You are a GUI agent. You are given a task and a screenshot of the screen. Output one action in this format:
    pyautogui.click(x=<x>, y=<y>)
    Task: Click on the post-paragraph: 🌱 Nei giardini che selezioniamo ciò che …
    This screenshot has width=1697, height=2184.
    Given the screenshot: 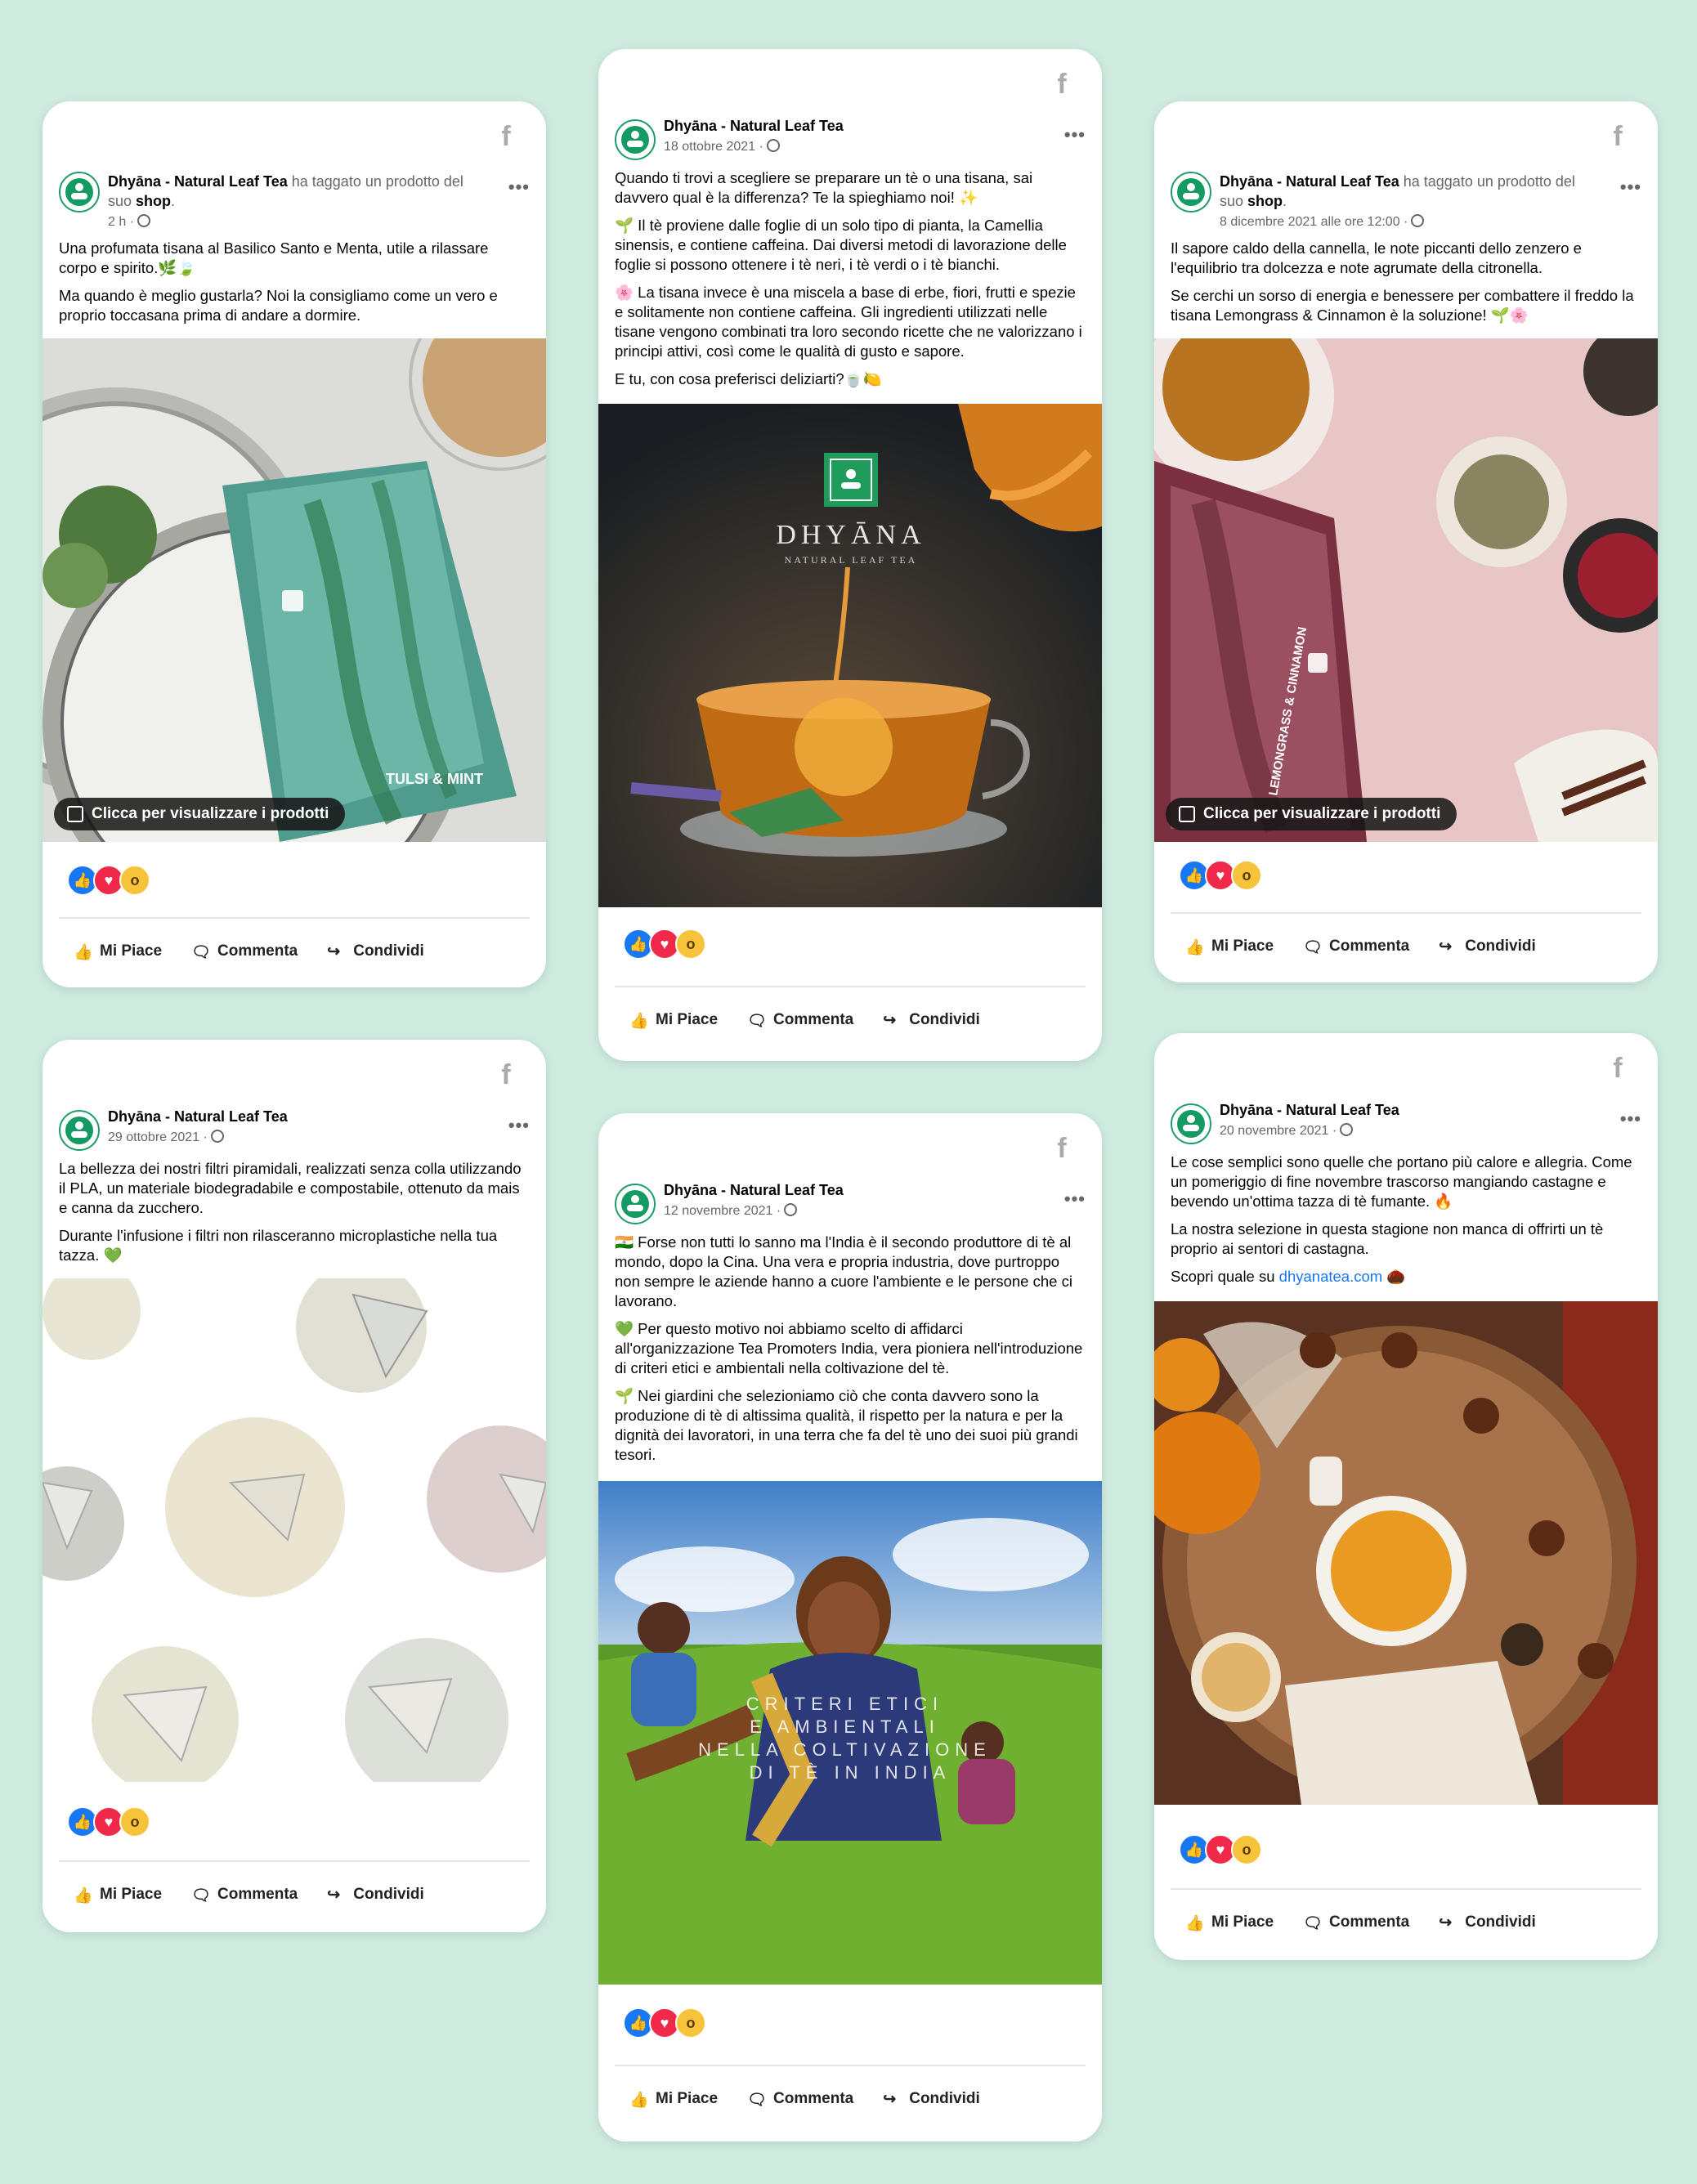 What is the action you would take?
    pyautogui.click(x=846, y=1425)
    